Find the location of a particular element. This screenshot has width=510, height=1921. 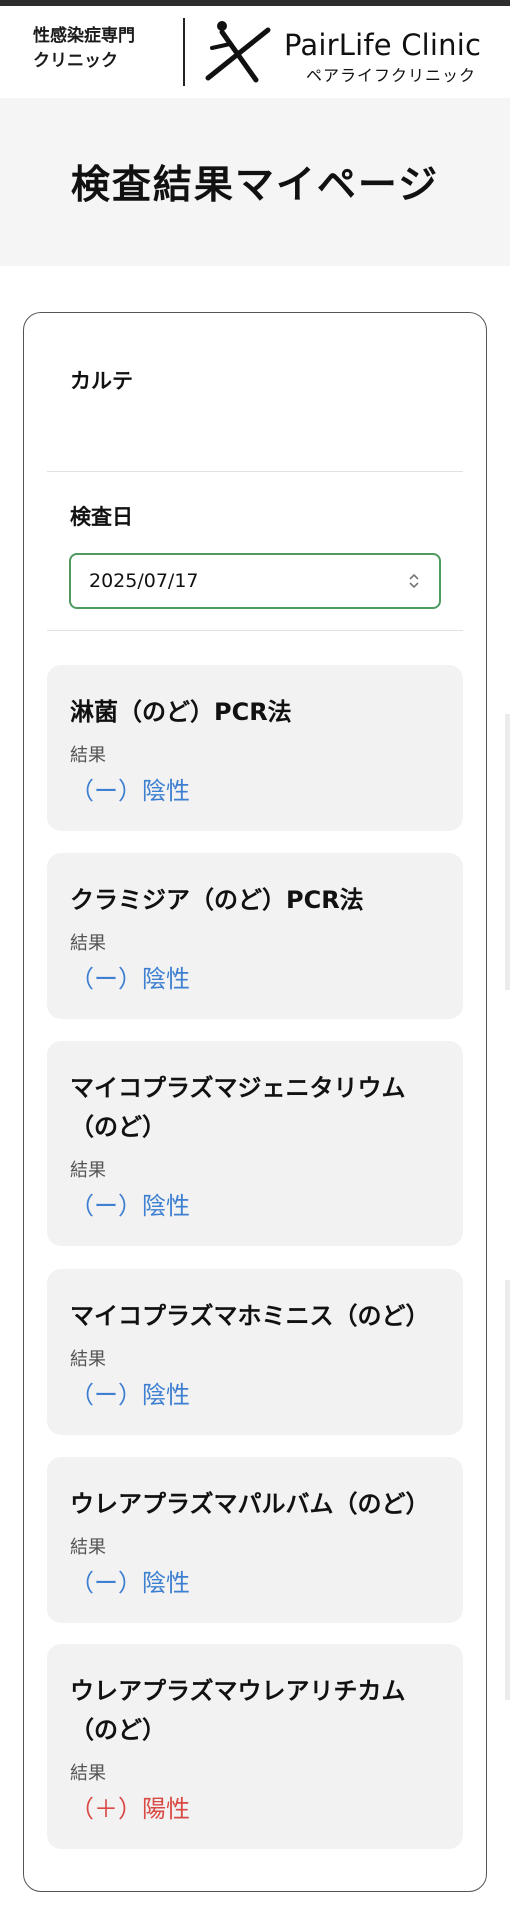

tagline-line-2: クリニック is located at coordinates (75, 61).